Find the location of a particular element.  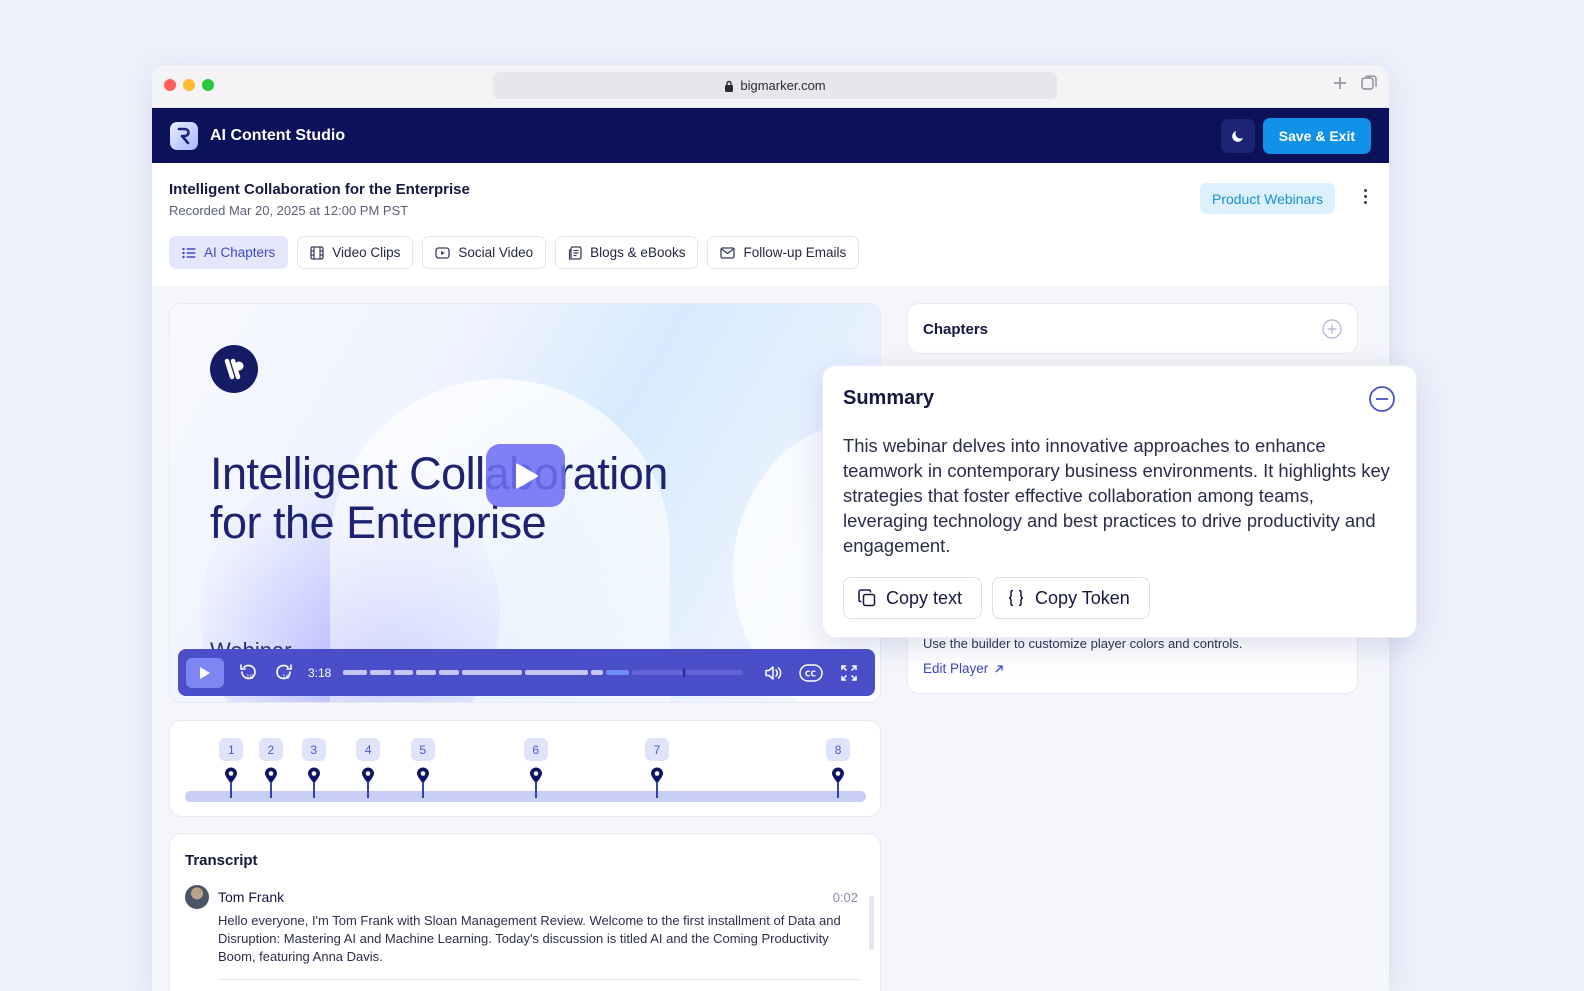

minimize-window-dot is located at coordinates (189, 85).